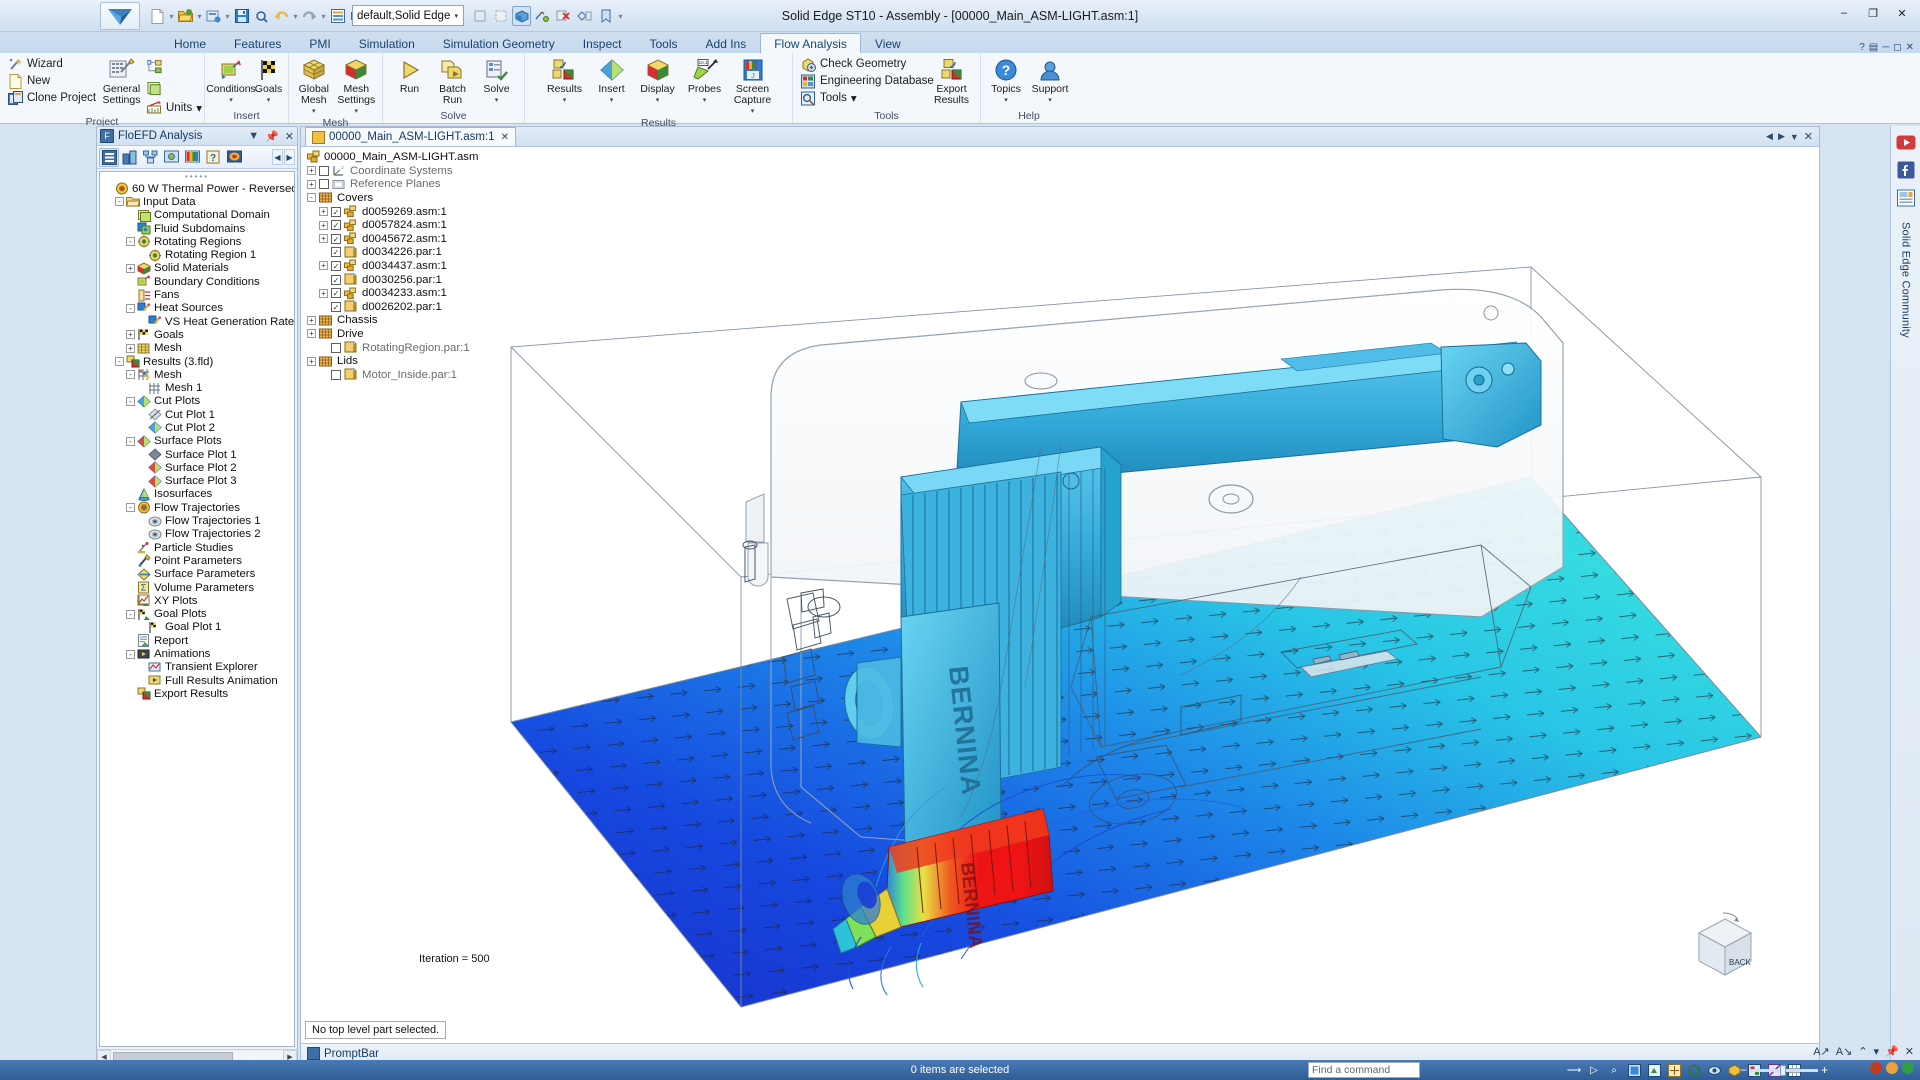 Image resolution: width=1920 pixels, height=1080 pixels. What do you see at coordinates (185, 16) in the screenshot?
I see `open-document-icon` at bounding box center [185, 16].